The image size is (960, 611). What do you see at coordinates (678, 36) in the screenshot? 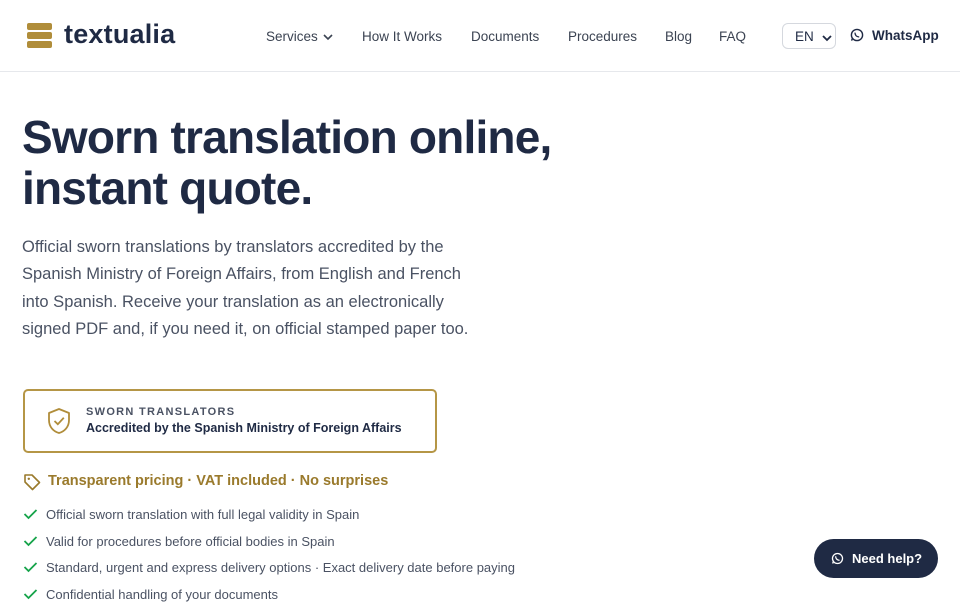
I see `nav-blog: Blog` at bounding box center [678, 36].